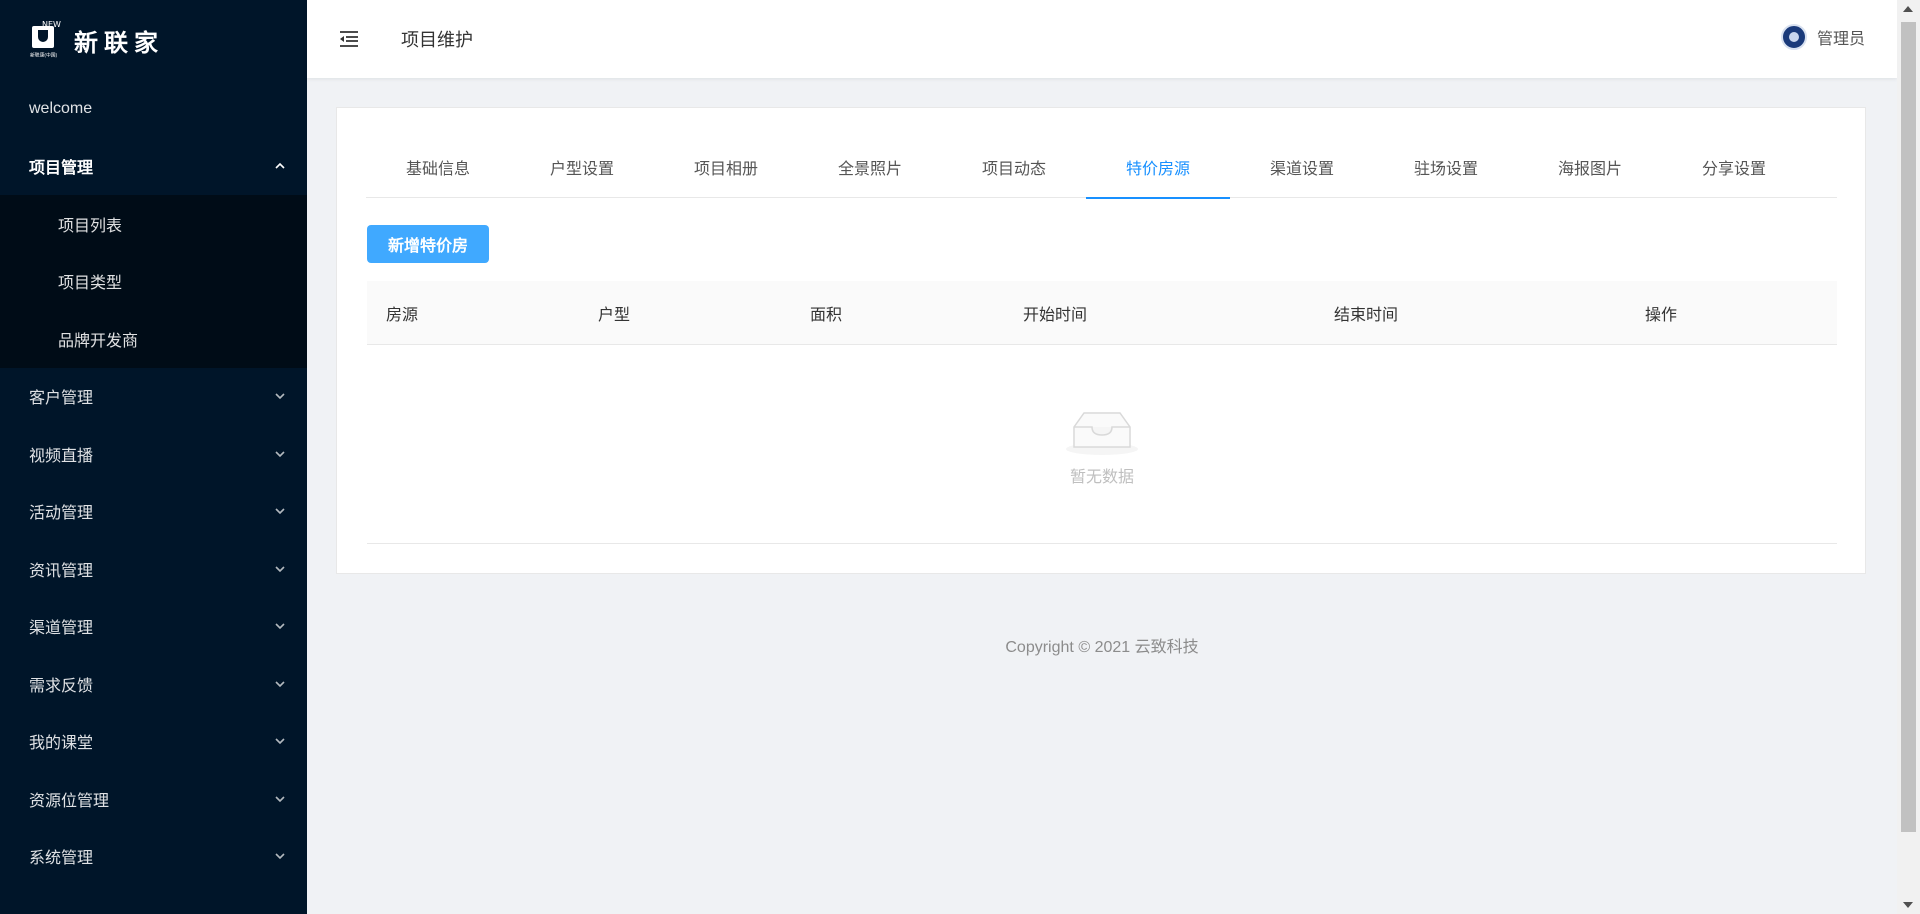  Describe the element at coordinates (437, 40) in the screenshot. I see `page-title: 项目维护` at that location.